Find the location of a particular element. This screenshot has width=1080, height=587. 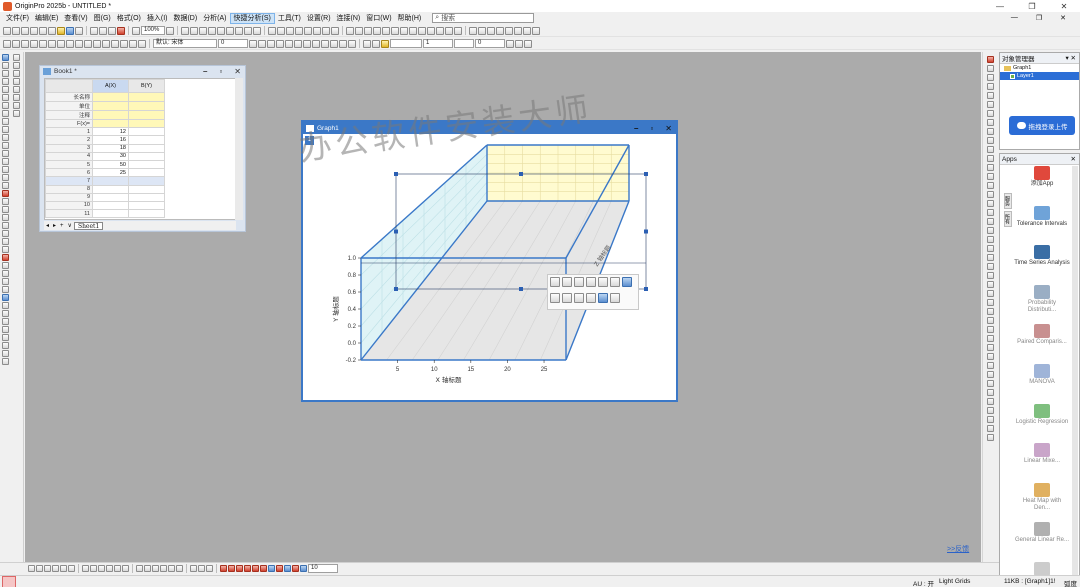

zoom-tool-icon is located at coordinates (5, 65).